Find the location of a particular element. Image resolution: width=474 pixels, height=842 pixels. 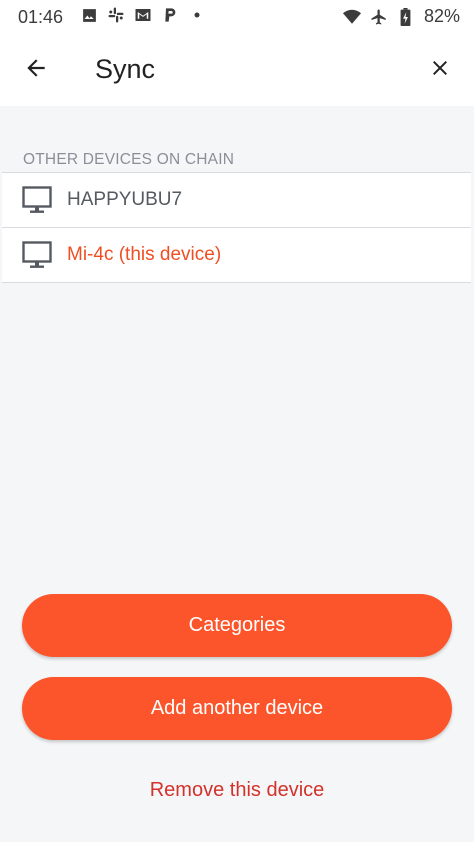

app-bar: Sync is located at coordinates (237, 70).